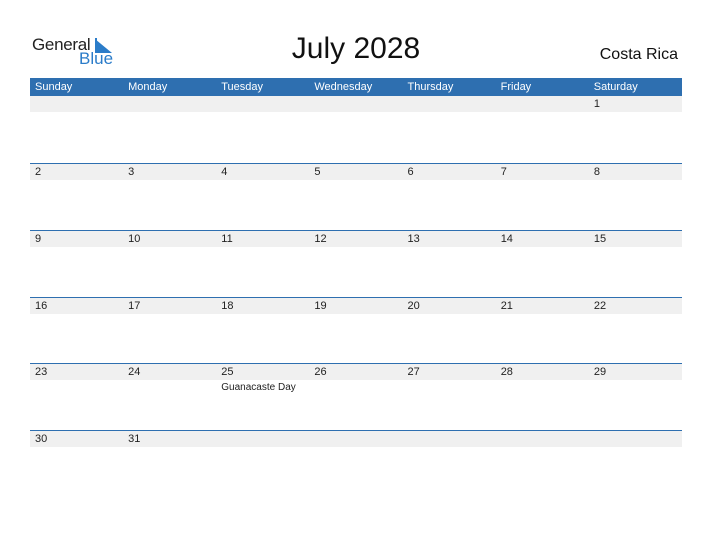 The height and width of the screenshot is (550, 712). What do you see at coordinates (134, 439) in the screenshot?
I see `day-number: 31` at bounding box center [134, 439].